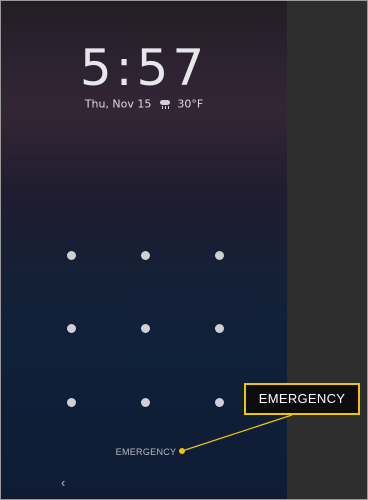 This screenshot has width=368, height=500. What do you see at coordinates (182, 451) in the screenshot?
I see `callout-marker-dot` at bounding box center [182, 451].